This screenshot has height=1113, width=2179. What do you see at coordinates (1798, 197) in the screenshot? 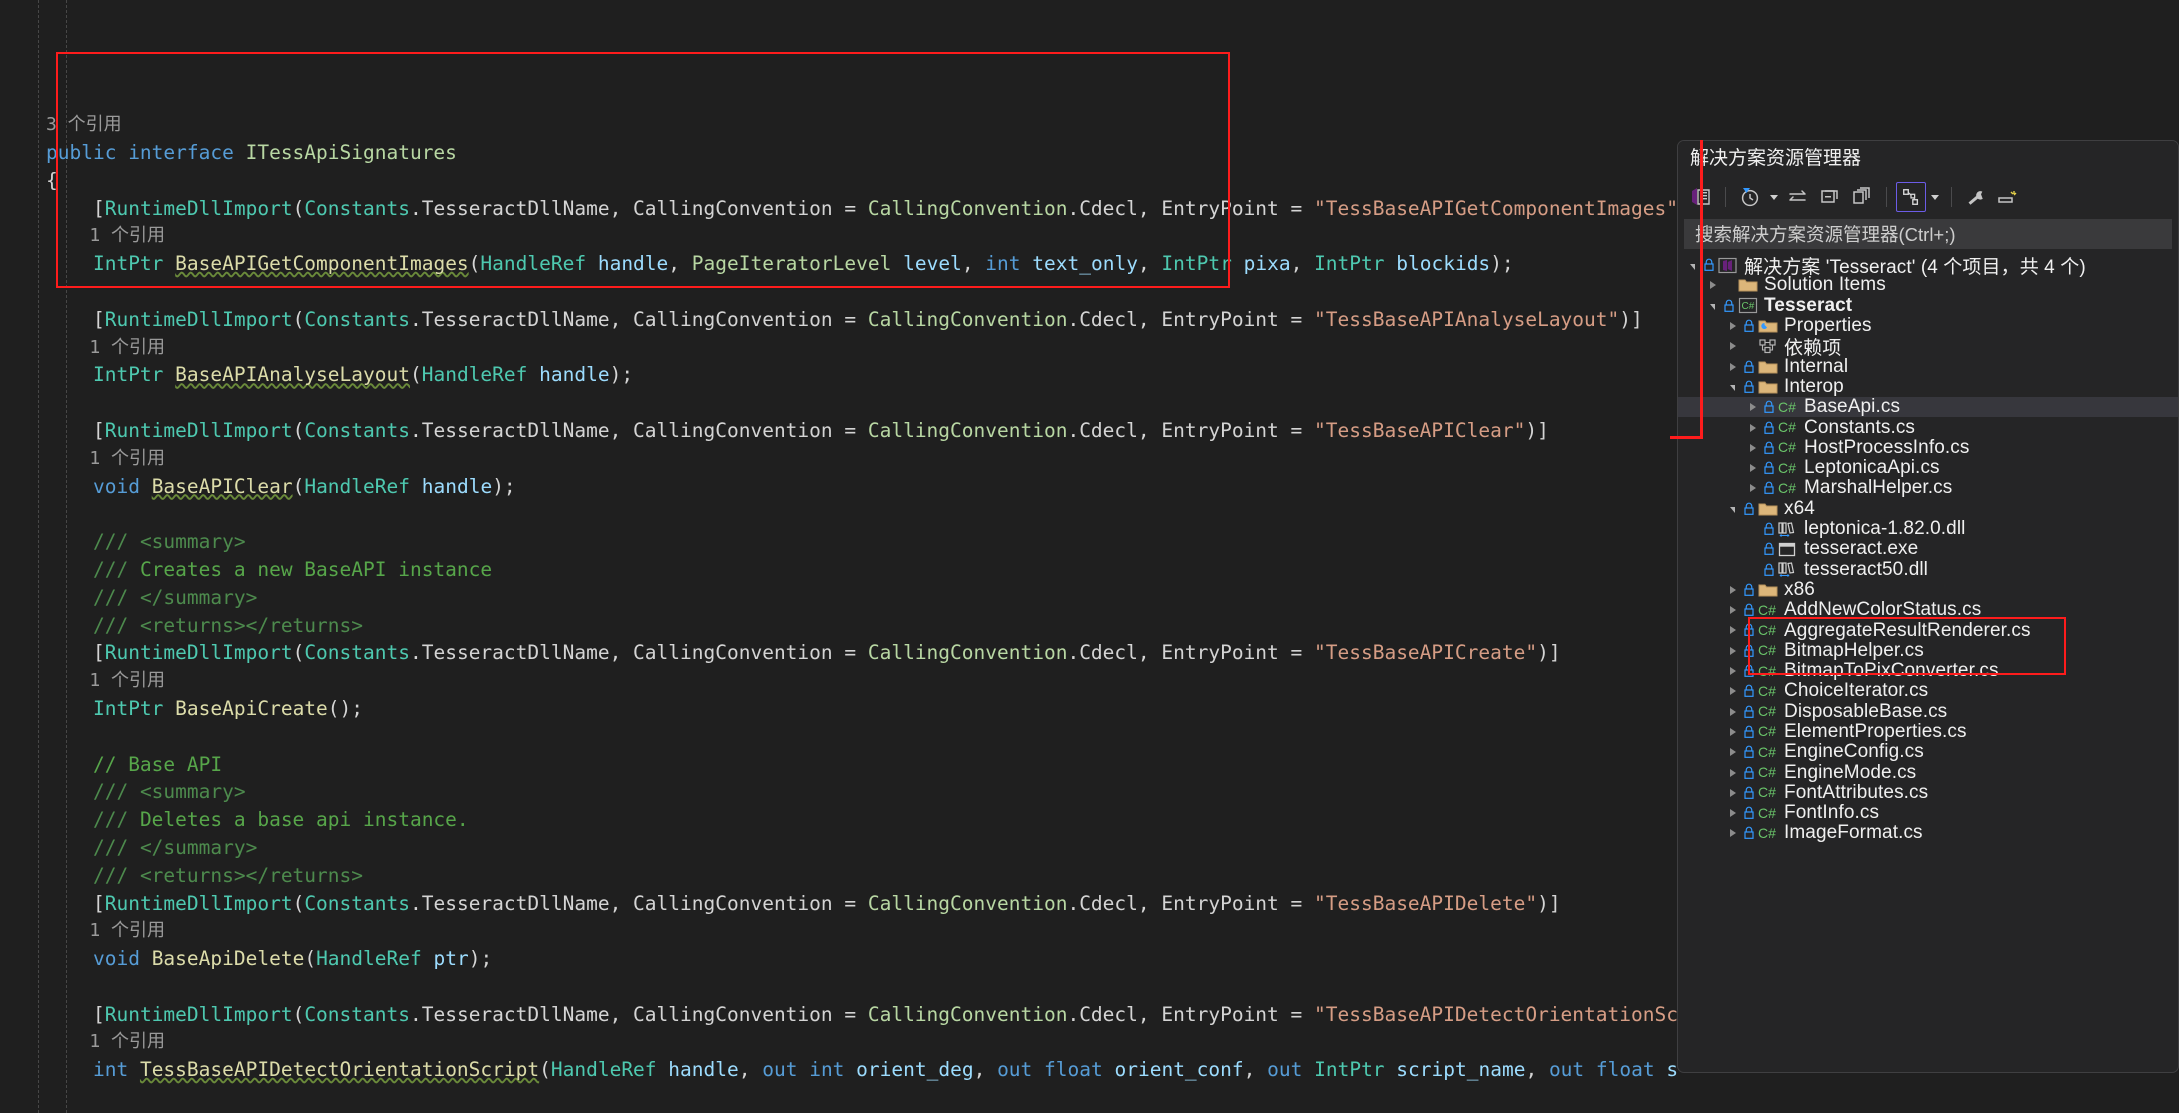
I see `sync-with-active-document-icon` at bounding box center [1798, 197].